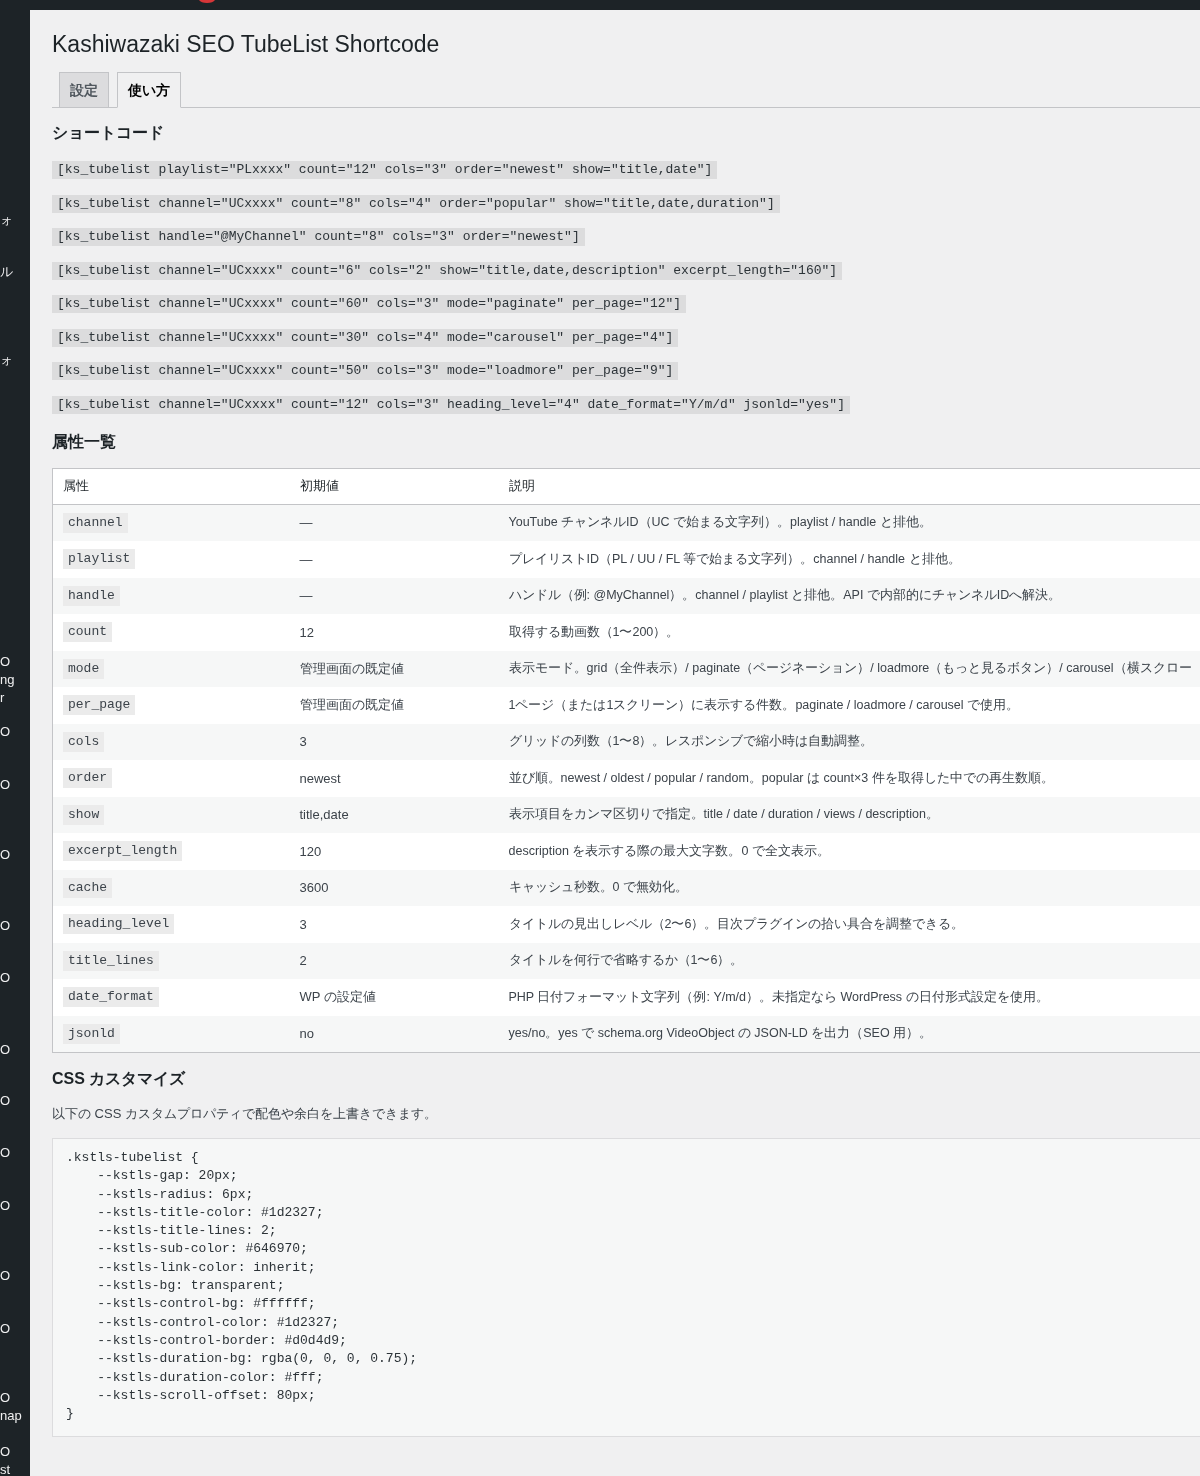 Image resolution: width=1200 pixels, height=1476 pixels. I want to click on attribute-code: playlist, so click(99, 559).